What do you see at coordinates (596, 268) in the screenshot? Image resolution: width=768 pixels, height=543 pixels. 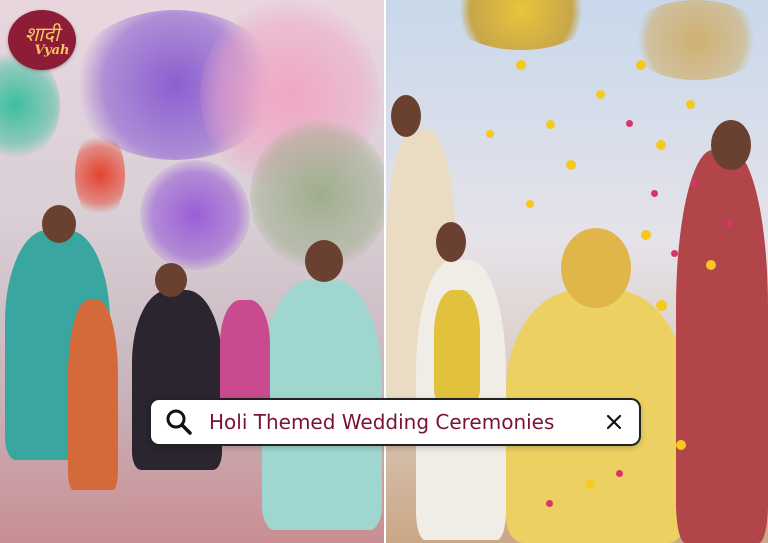 I see `bride-face` at bounding box center [596, 268].